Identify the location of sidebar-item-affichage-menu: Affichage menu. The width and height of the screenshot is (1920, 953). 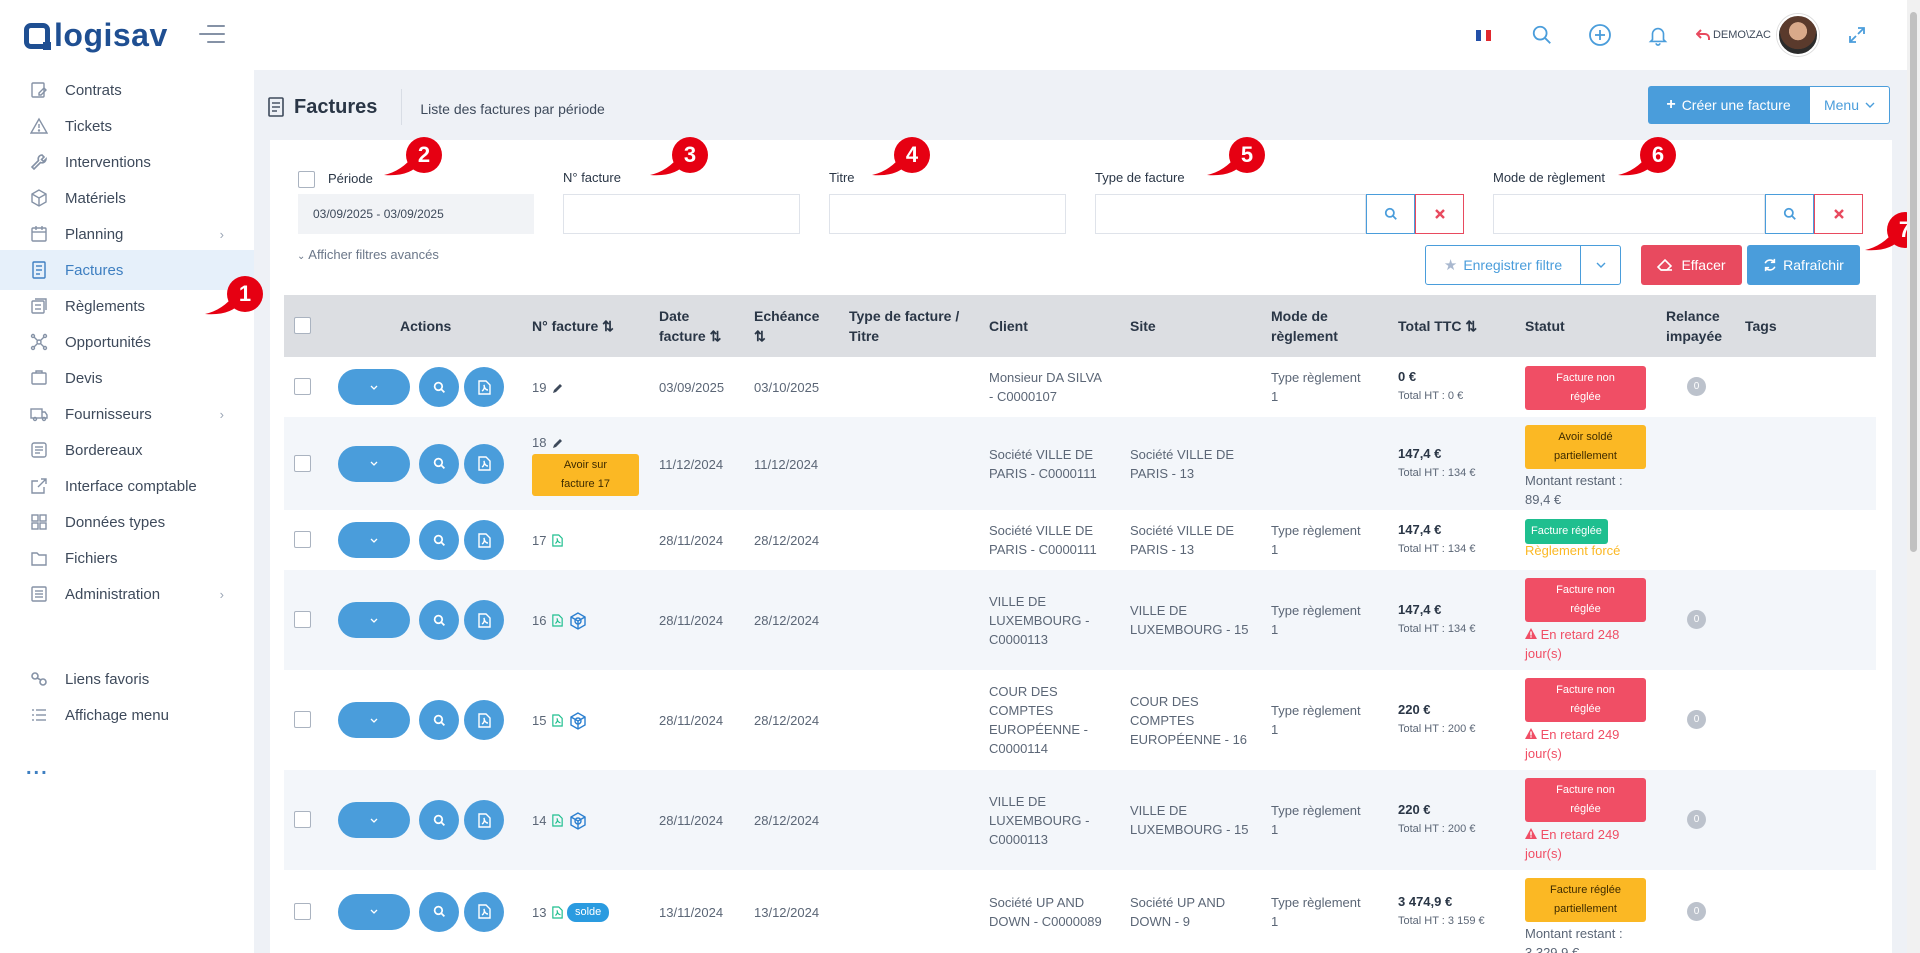
(127, 715).